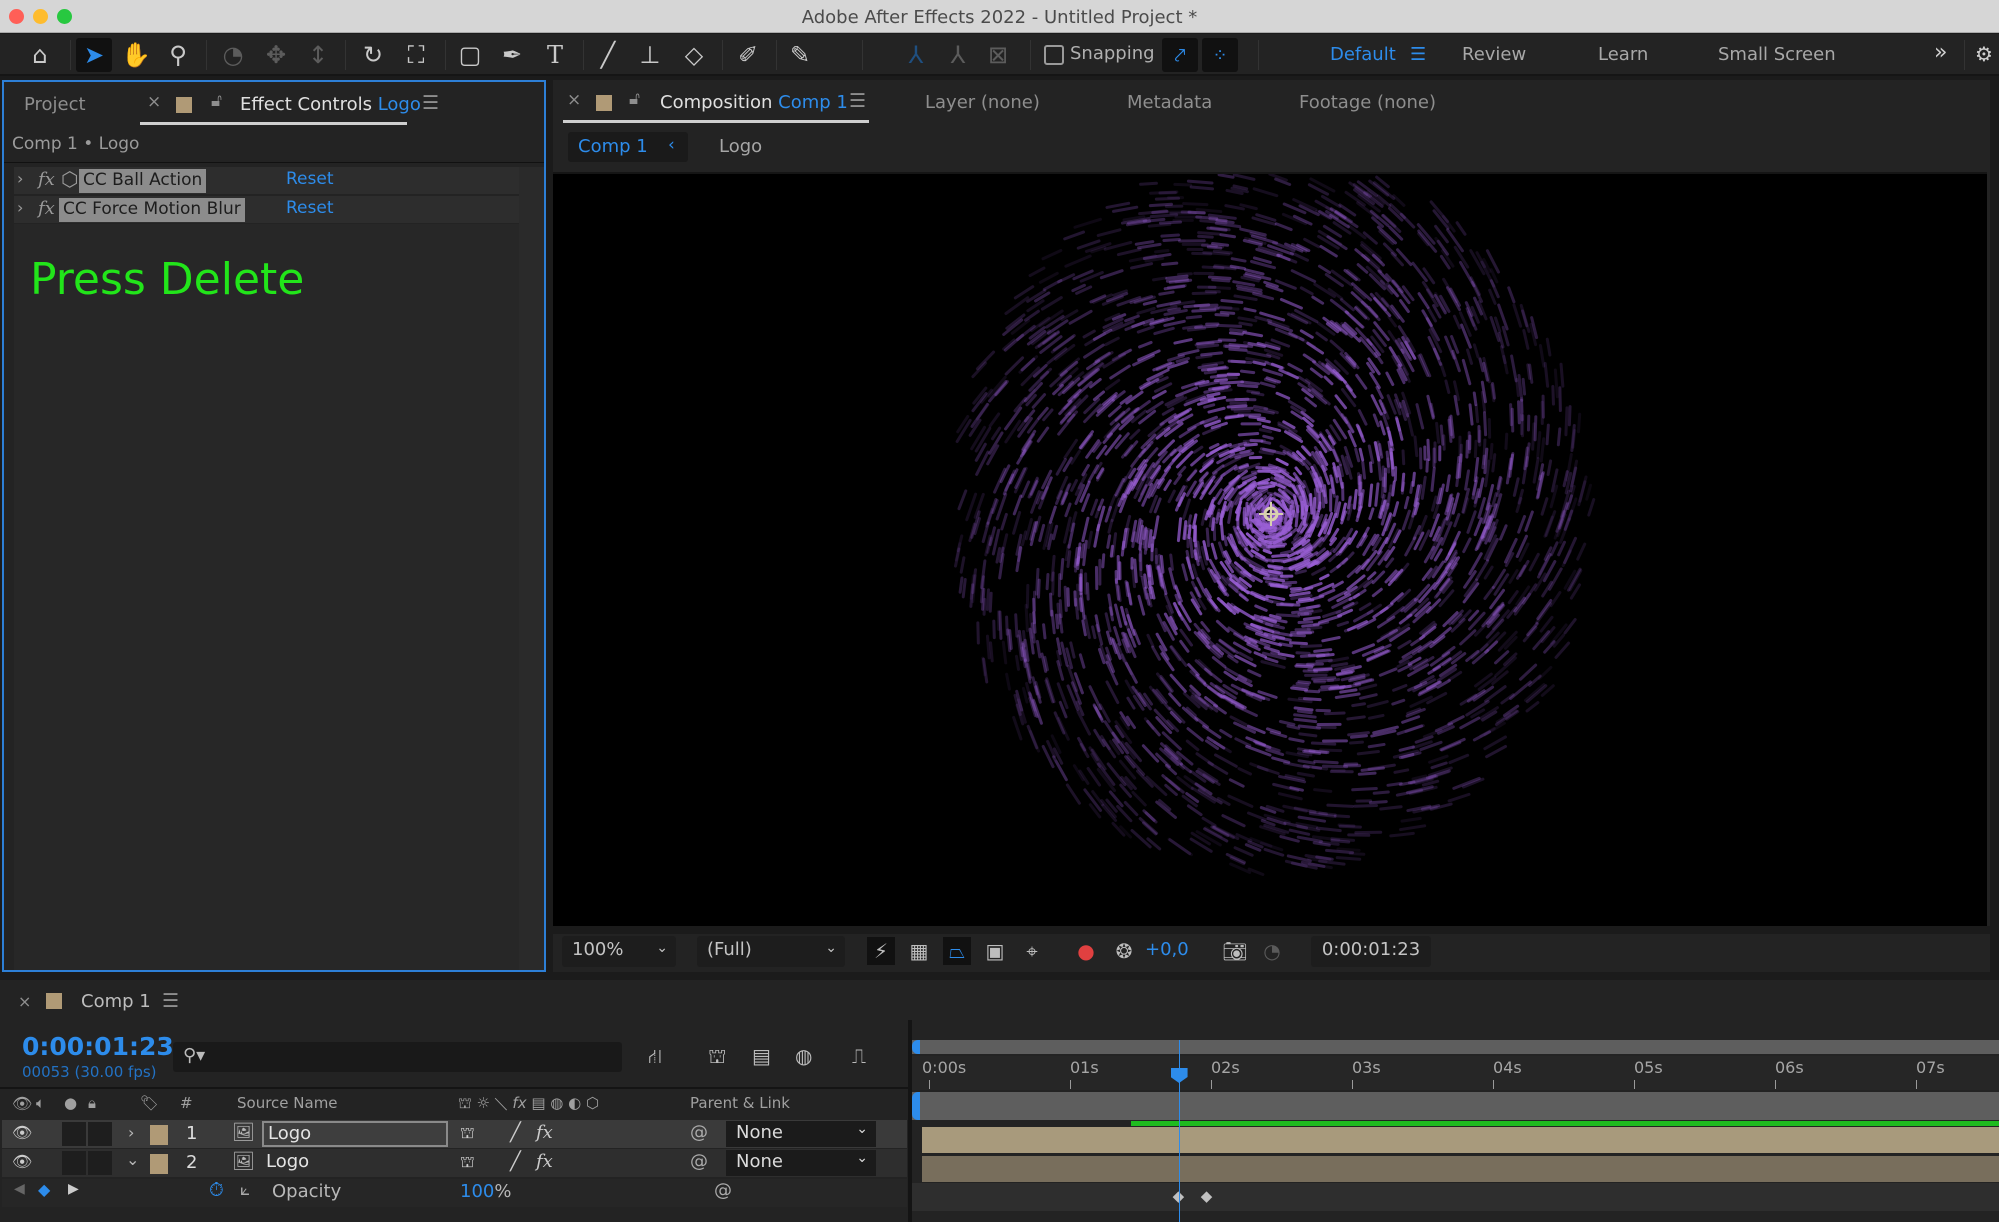  Describe the element at coordinates (957, 951) in the screenshot. I see `mask-visibility-icon: ⏢` at that location.